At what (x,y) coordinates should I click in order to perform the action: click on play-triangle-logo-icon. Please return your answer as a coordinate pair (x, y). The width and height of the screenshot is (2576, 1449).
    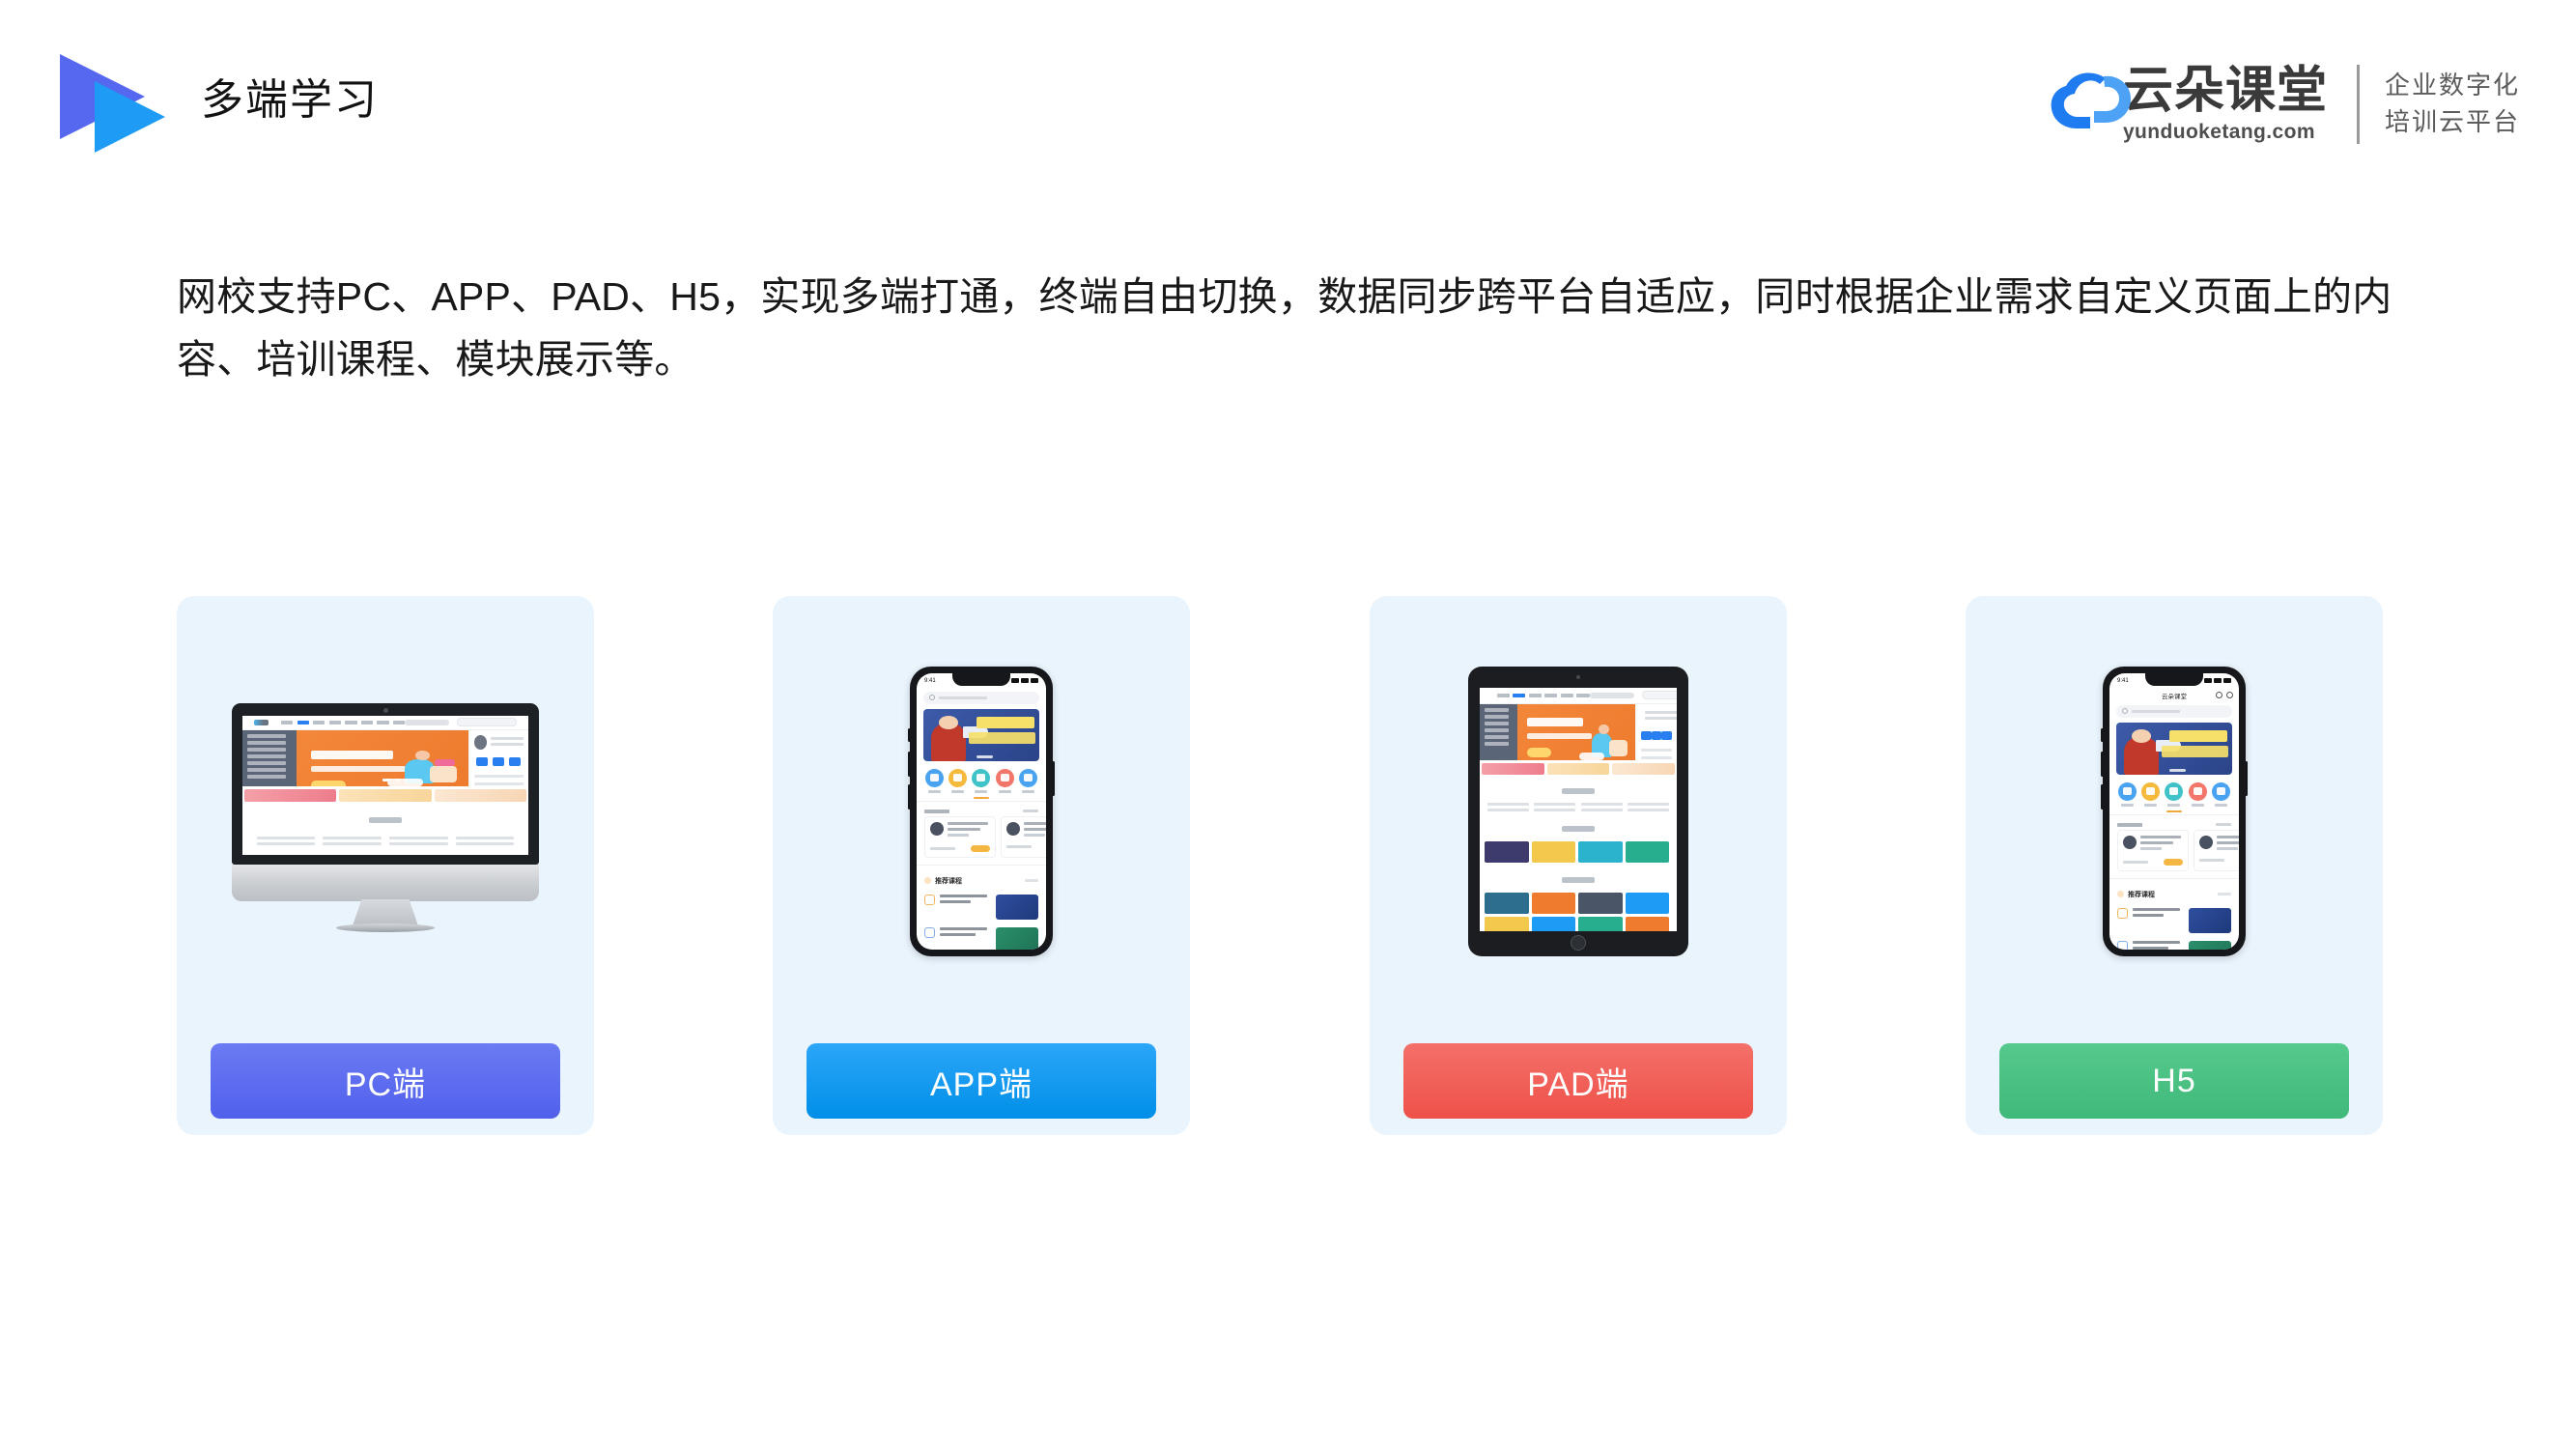
    Looking at the image, I should click on (109, 107).